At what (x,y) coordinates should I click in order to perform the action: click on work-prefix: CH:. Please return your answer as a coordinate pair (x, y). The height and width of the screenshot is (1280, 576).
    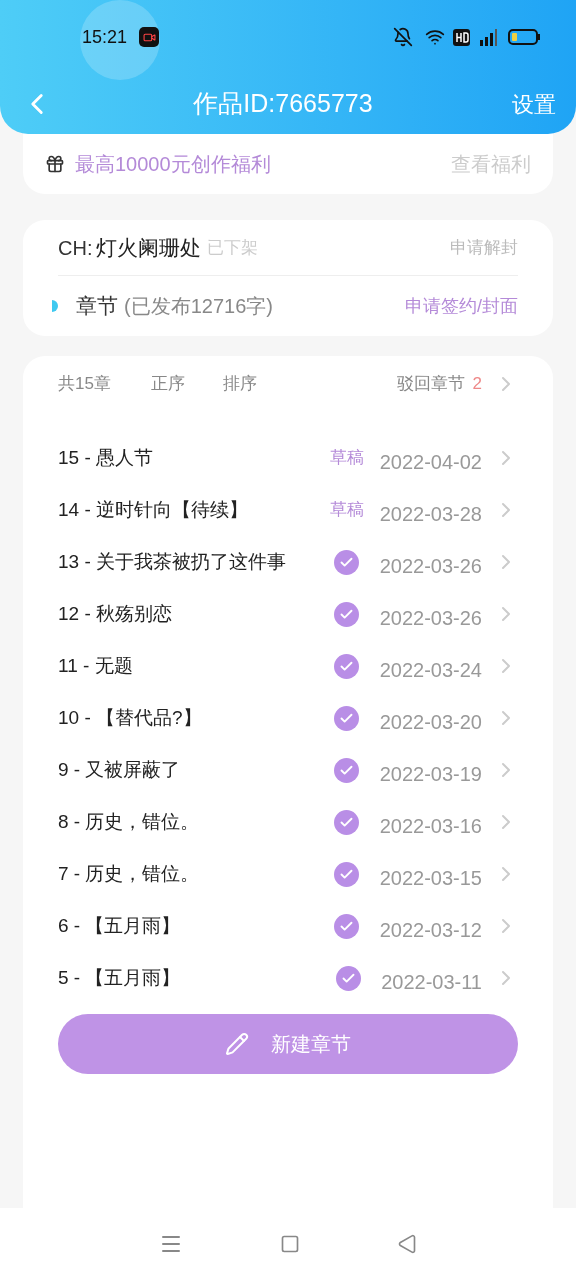
    Looking at the image, I should click on (75, 248).